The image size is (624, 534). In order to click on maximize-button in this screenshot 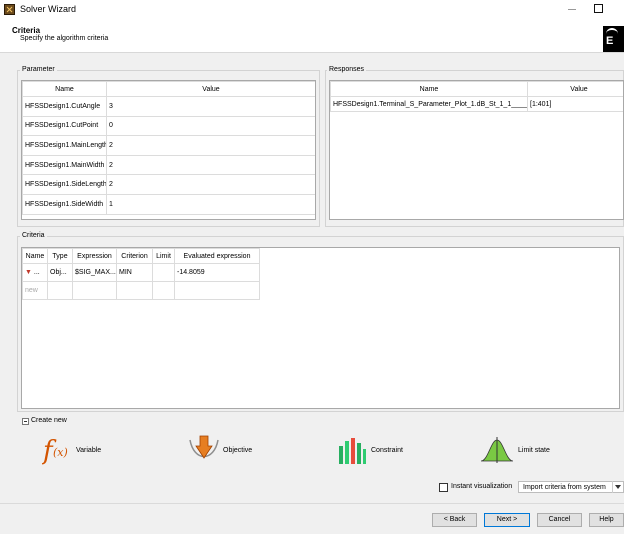, I will do `click(598, 8)`.